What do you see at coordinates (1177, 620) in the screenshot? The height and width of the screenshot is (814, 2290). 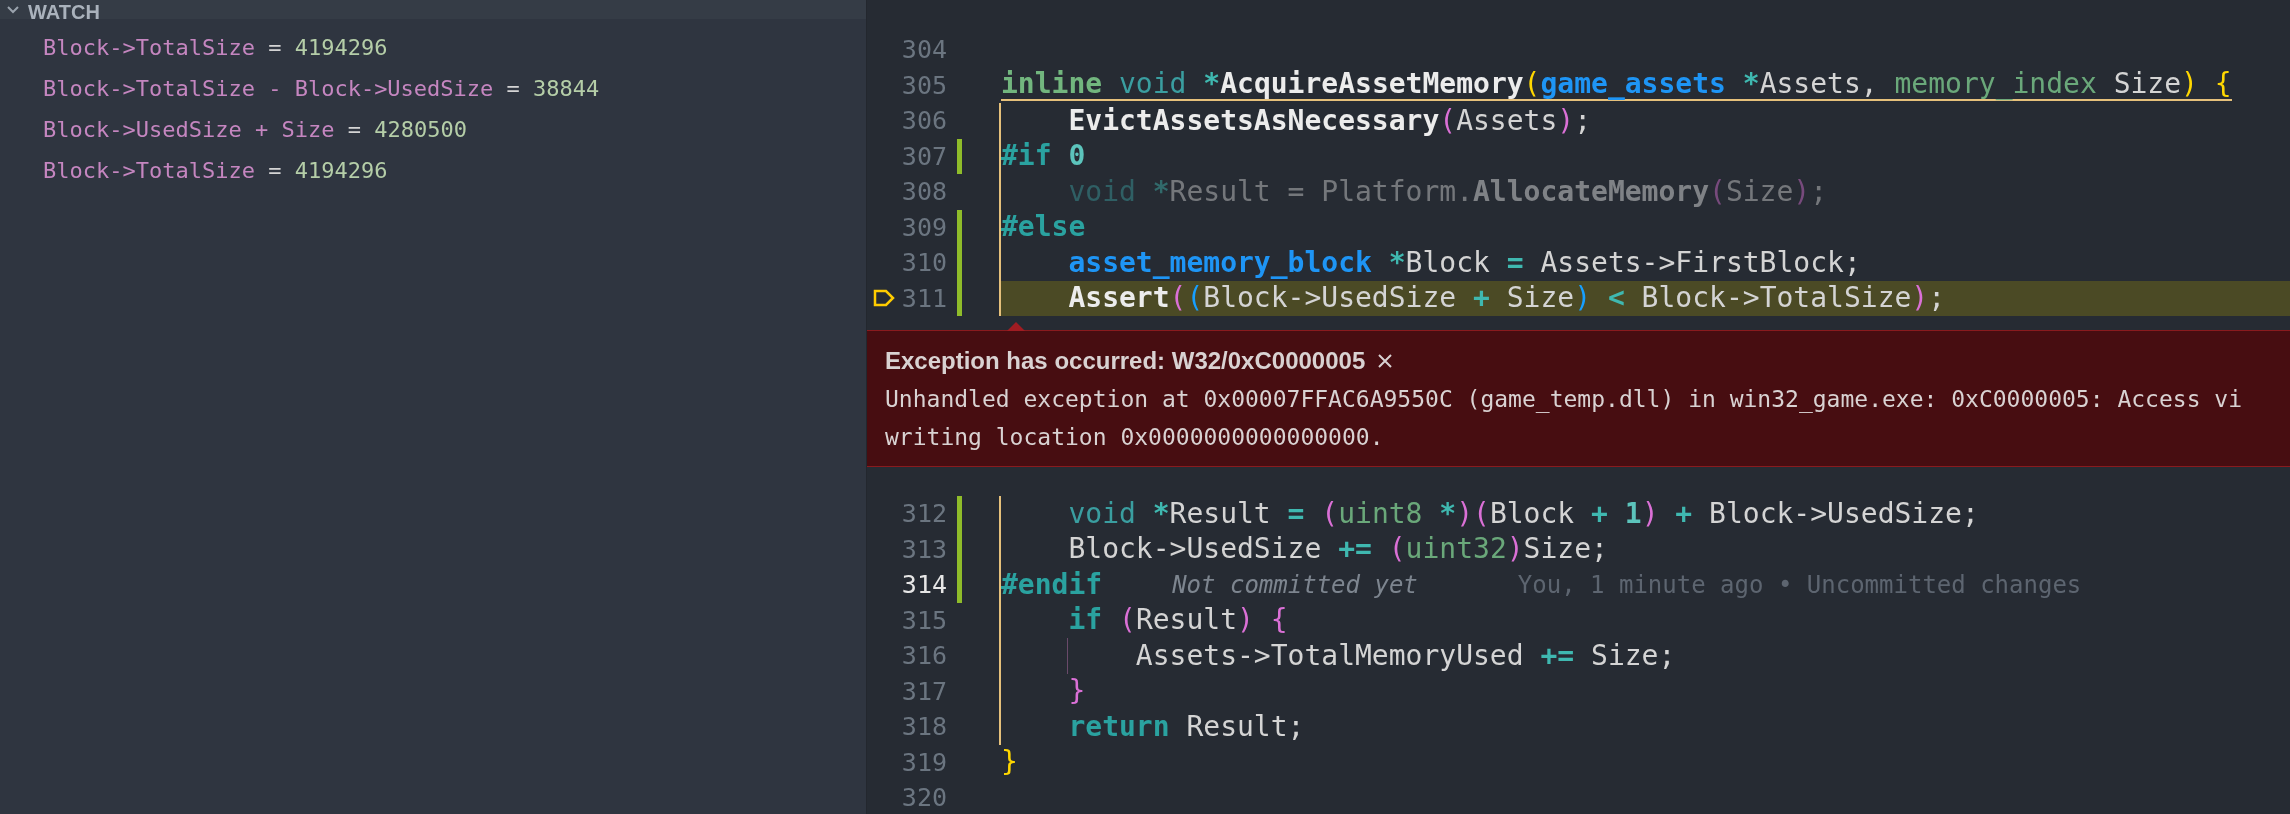 I see `code-line: if (Result) {` at bounding box center [1177, 620].